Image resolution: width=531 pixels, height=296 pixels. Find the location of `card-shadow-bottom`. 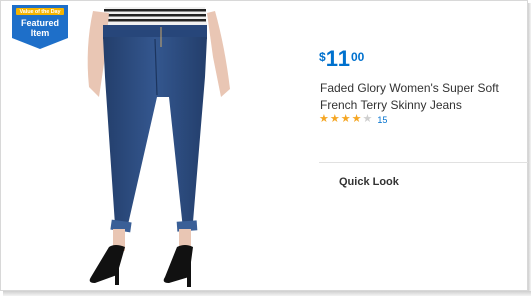

card-shadow-bottom is located at coordinates (267, 293).